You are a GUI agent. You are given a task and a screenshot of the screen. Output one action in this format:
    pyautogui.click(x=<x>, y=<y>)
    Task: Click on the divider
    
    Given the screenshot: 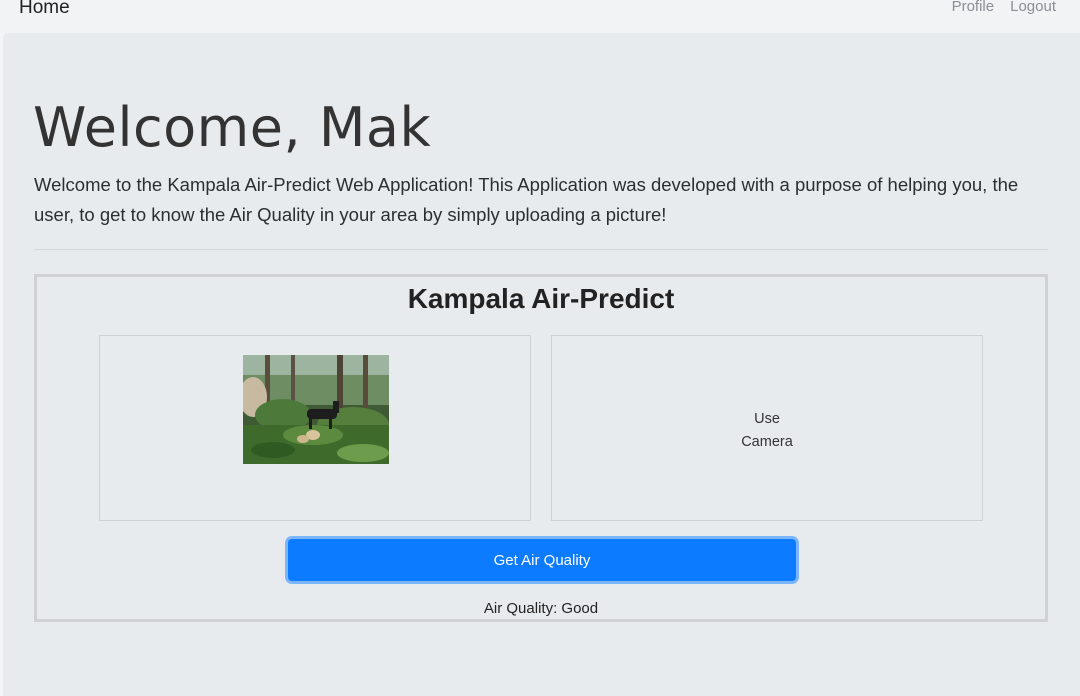 What is the action you would take?
    pyautogui.click(x=541, y=249)
    